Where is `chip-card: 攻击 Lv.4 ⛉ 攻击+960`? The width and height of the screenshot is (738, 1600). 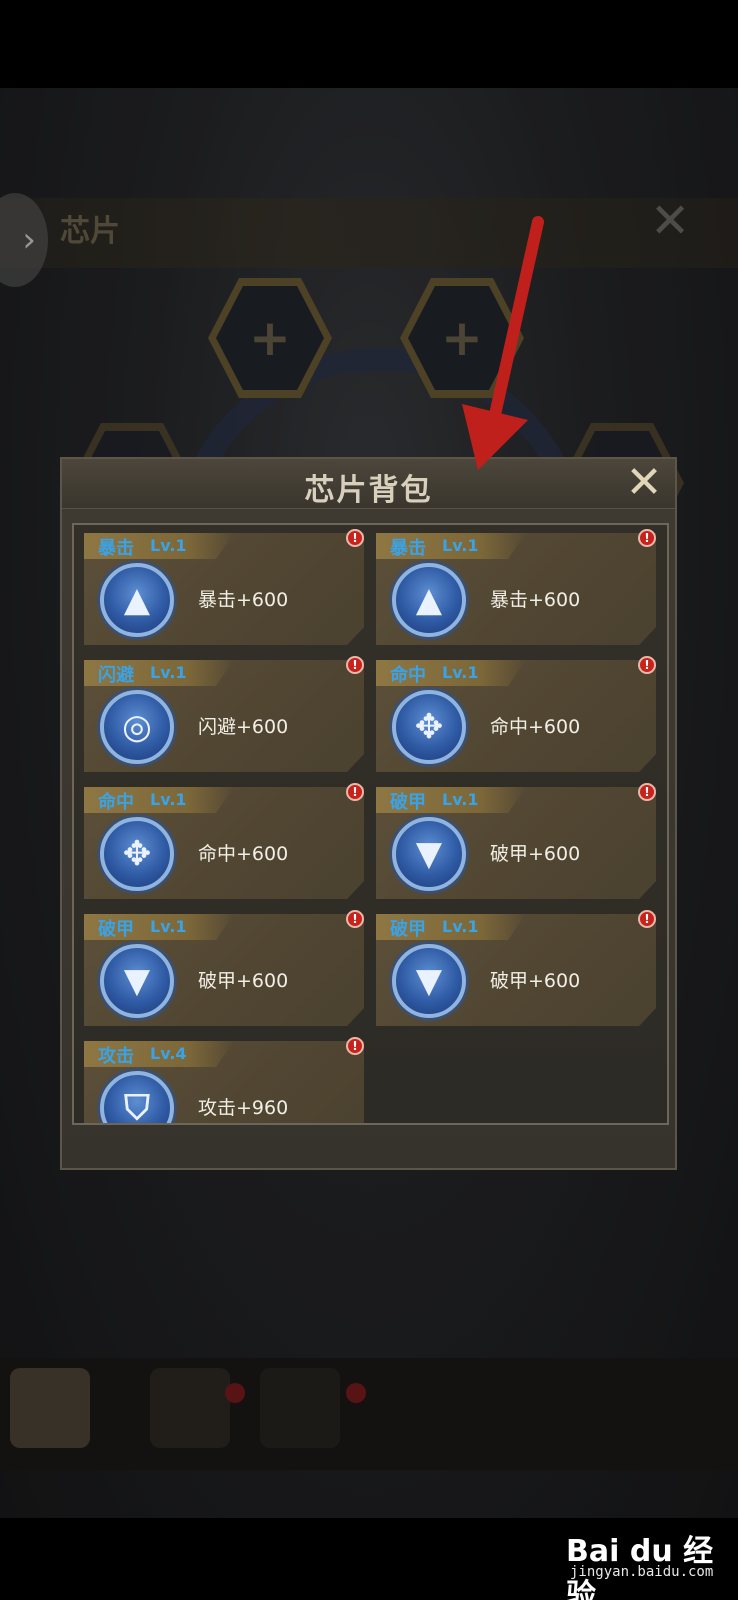 chip-card: 攻击 Lv.4 ⛉ 攻击+960 is located at coordinates (224, 1082).